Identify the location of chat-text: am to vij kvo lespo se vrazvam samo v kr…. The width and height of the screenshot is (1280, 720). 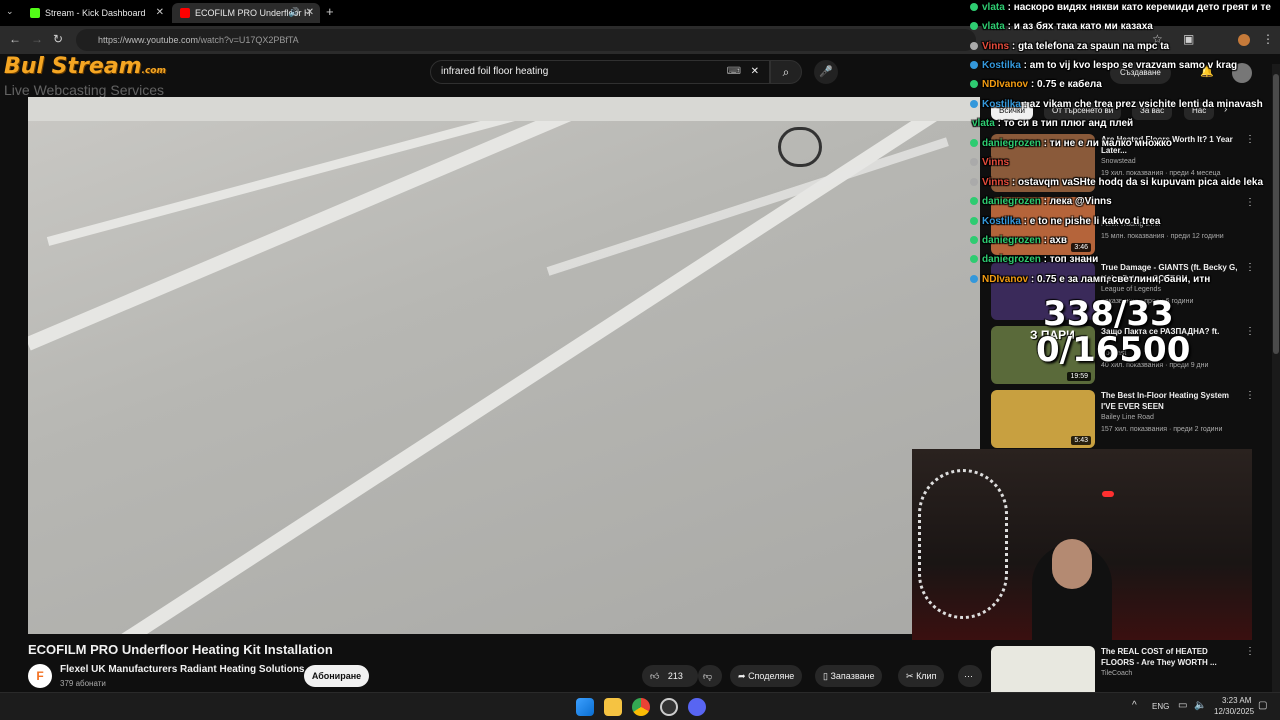
(1133, 65).